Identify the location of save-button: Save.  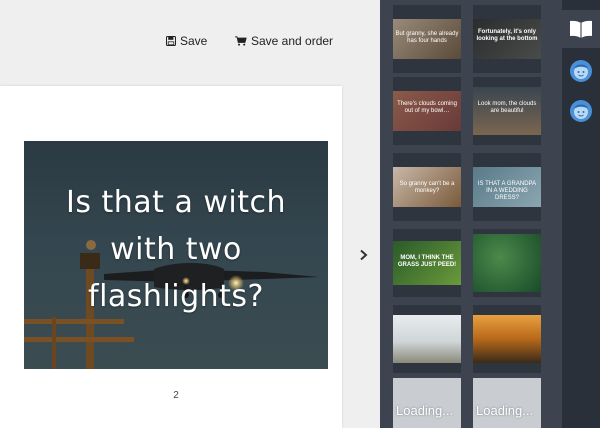
(186, 41).